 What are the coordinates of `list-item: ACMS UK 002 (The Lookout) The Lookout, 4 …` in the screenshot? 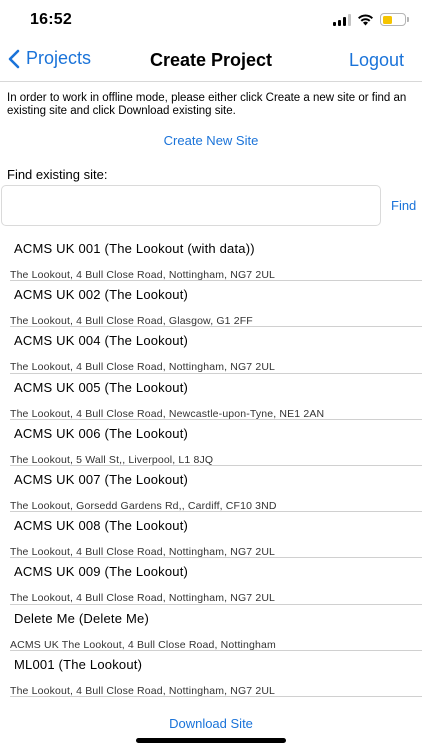 It's located at (211, 304).